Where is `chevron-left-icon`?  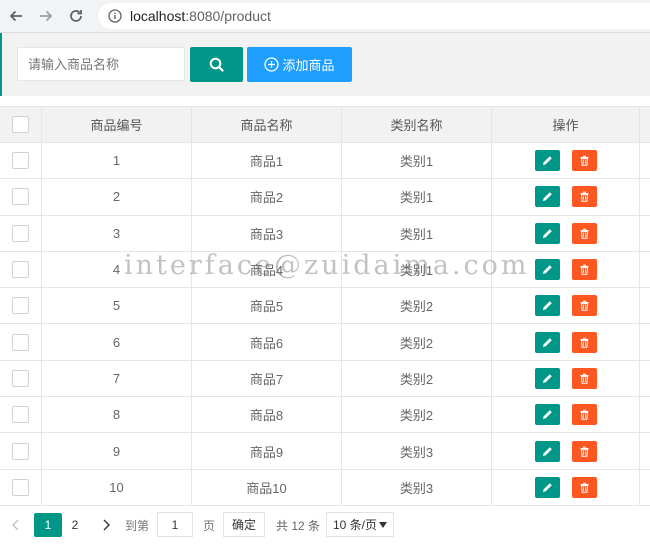 chevron-left-icon is located at coordinates (15, 525).